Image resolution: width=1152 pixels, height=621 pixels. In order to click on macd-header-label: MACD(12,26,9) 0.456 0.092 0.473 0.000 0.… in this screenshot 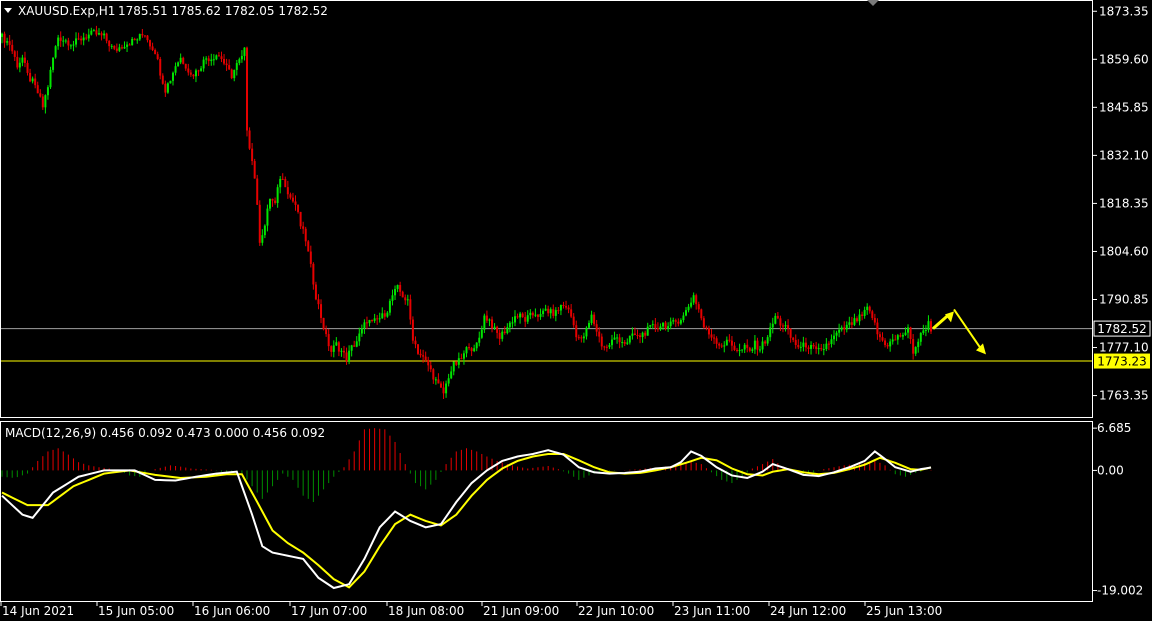, I will do `click(165, 433)`.